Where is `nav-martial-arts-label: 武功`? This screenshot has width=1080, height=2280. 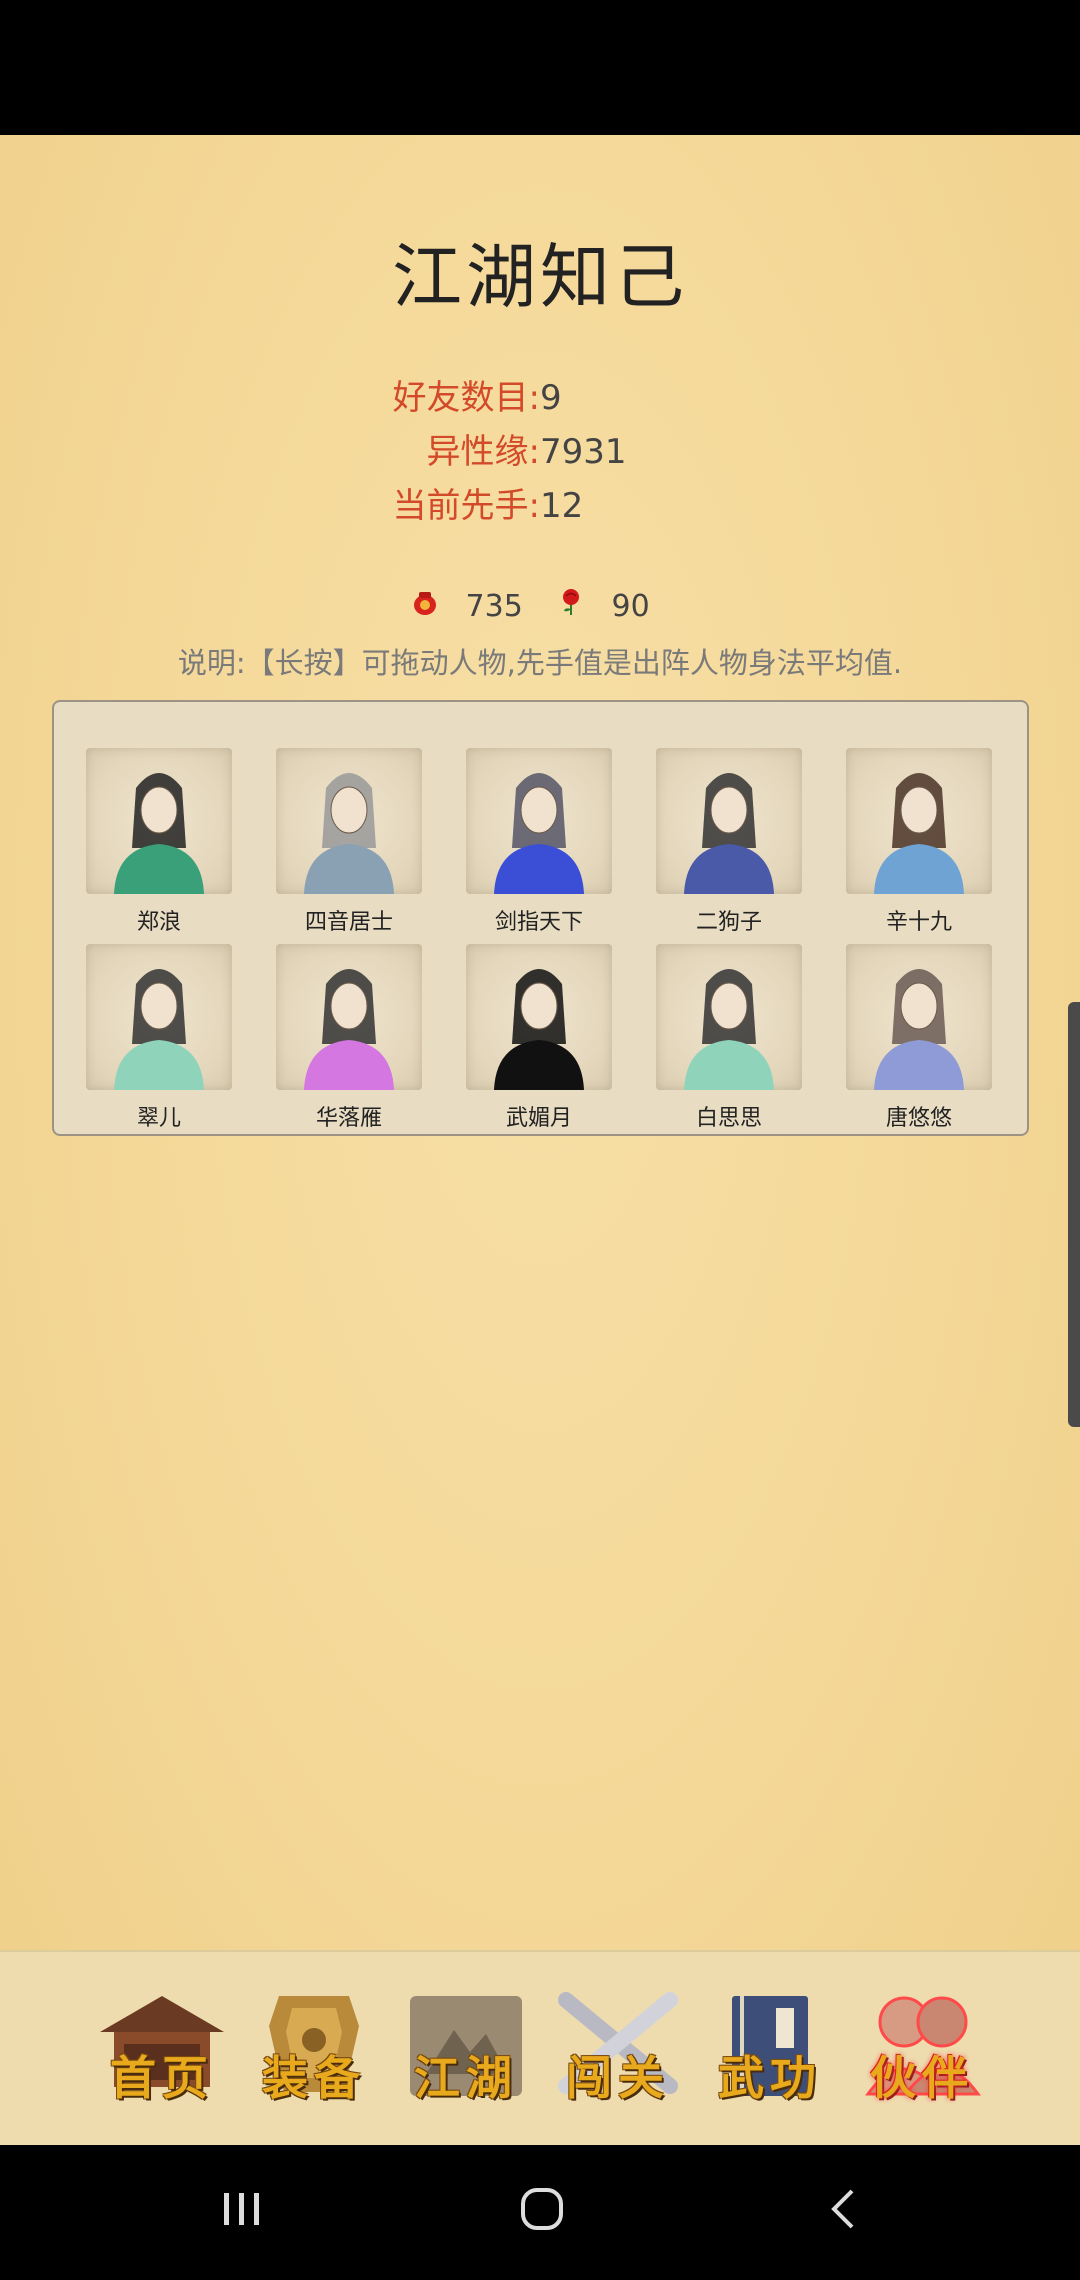
nav-martial-arts-label: 武功 is located at coordinates (770, 2078).